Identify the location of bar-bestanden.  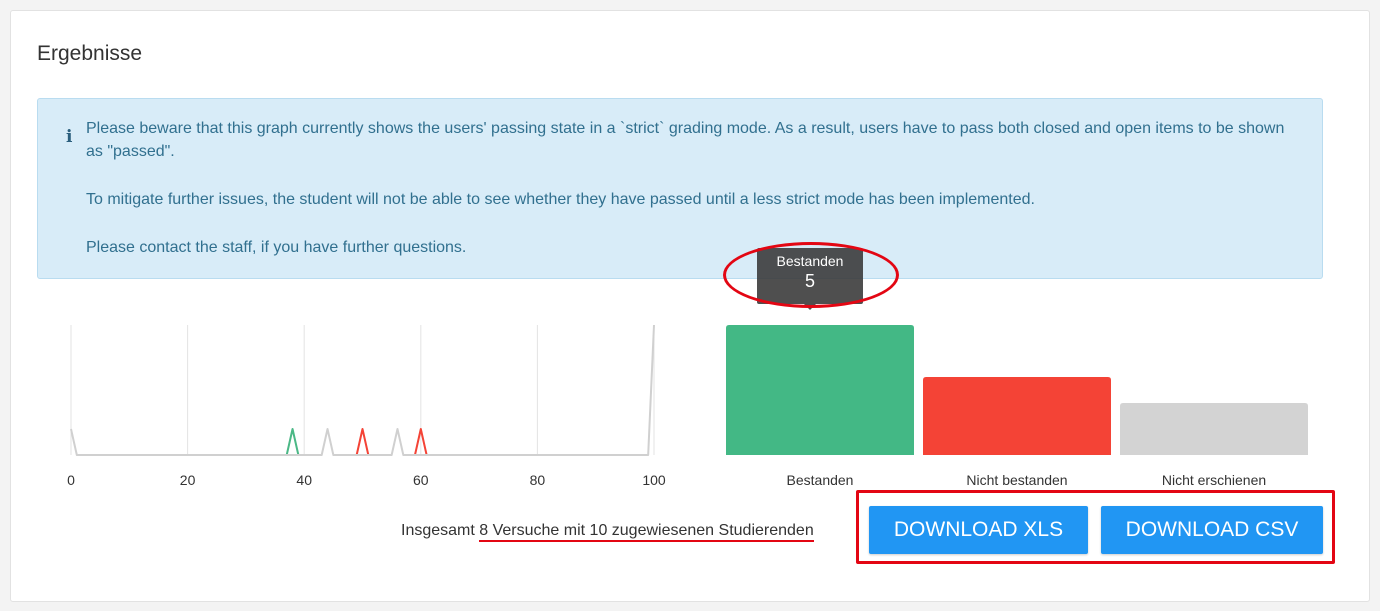
(820, 390).